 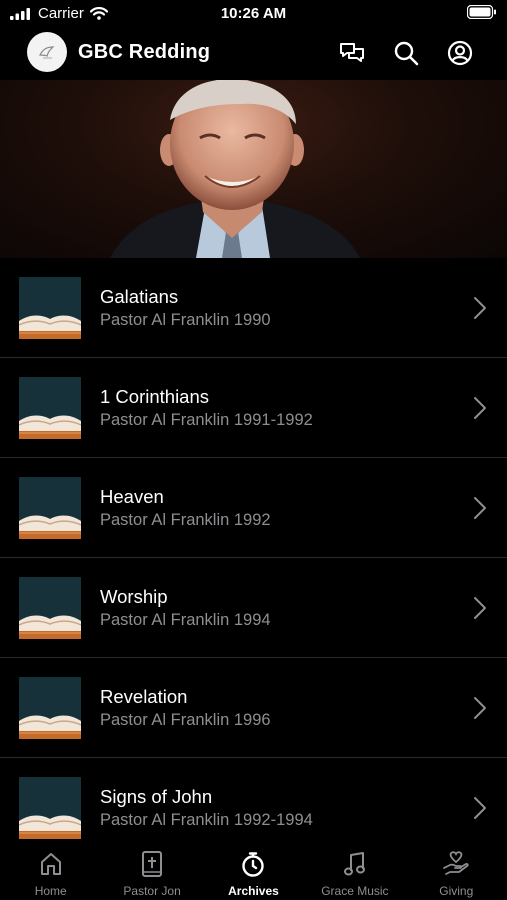 I want to click on church-logo, so click(x=47, y=52).